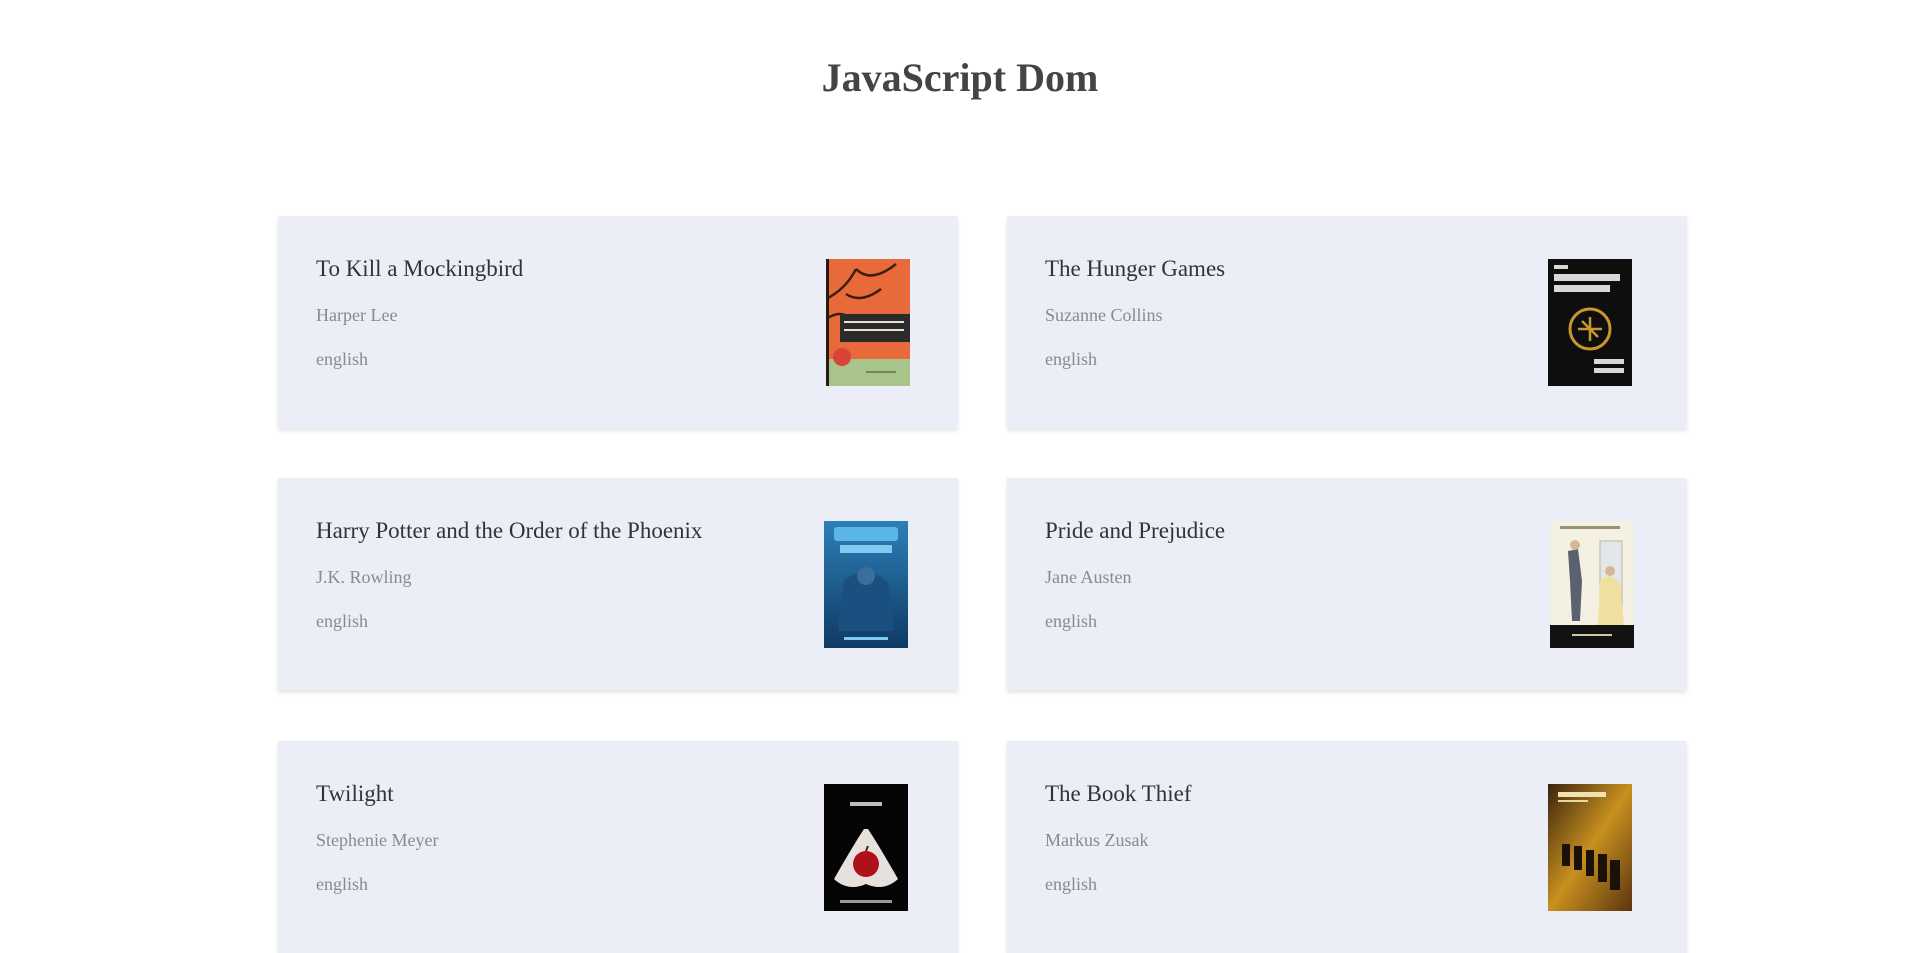 The width and height of the screenshot is (1920, 953). Describe the element at coordinates (1088, 577) in the screenshot. I see `book-author: Jane Austen` at that location.